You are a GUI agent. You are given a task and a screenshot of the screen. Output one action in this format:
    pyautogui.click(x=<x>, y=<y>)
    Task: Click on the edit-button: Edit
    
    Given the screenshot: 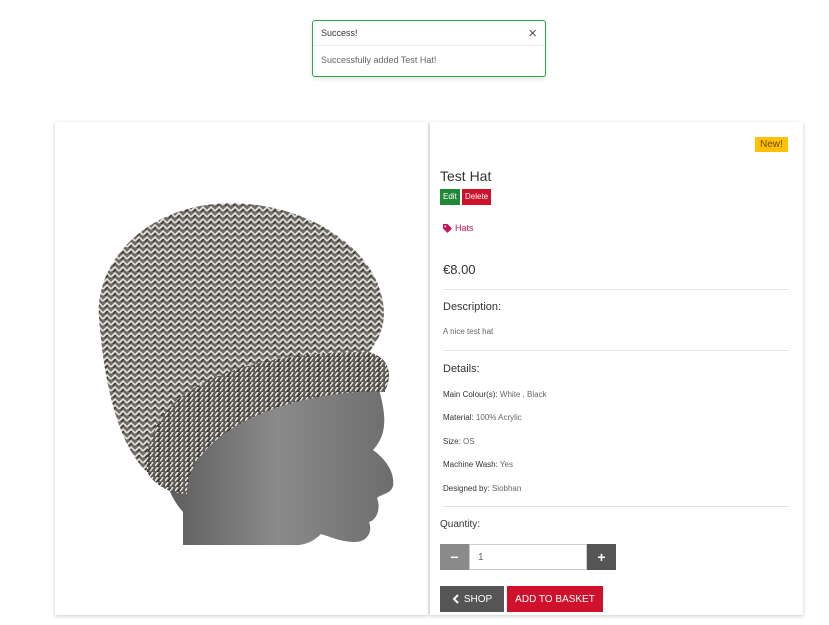 What is the action you would take?
    pyautogui.click(x=450, y=197)
    